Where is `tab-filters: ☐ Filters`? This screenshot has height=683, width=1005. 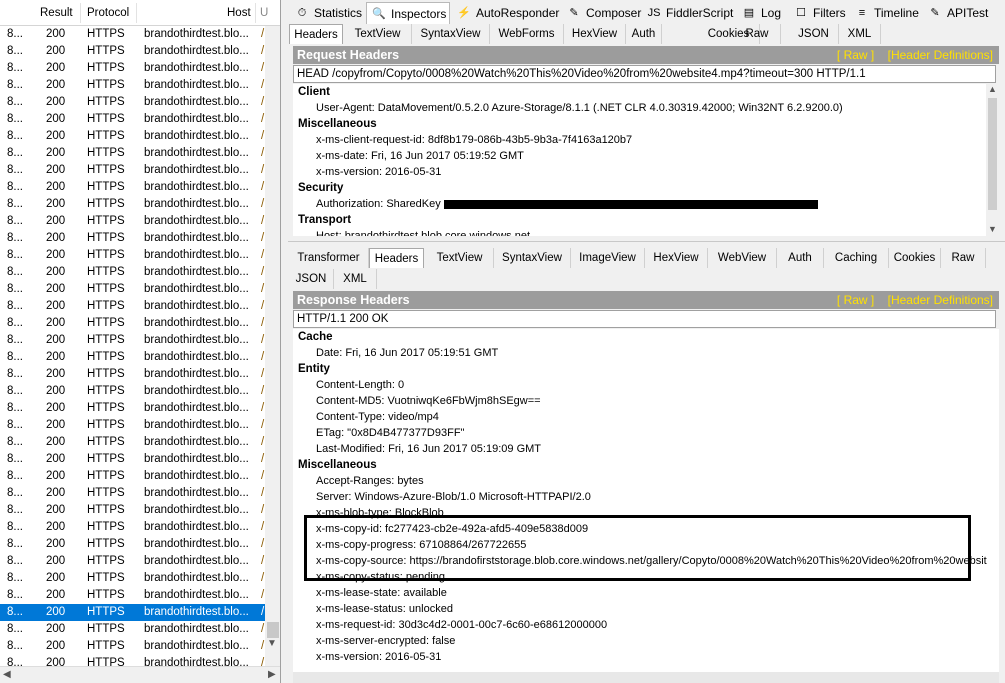 tab-filters: ☐ Filters is located at coordinates (818, 13).